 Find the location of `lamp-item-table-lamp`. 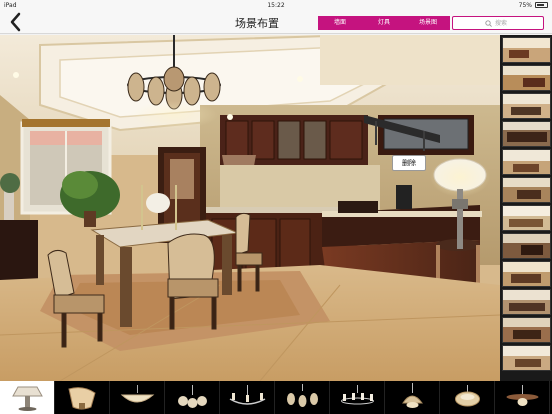

lamp-item-table-lamp is located at coordinates (27, 397).